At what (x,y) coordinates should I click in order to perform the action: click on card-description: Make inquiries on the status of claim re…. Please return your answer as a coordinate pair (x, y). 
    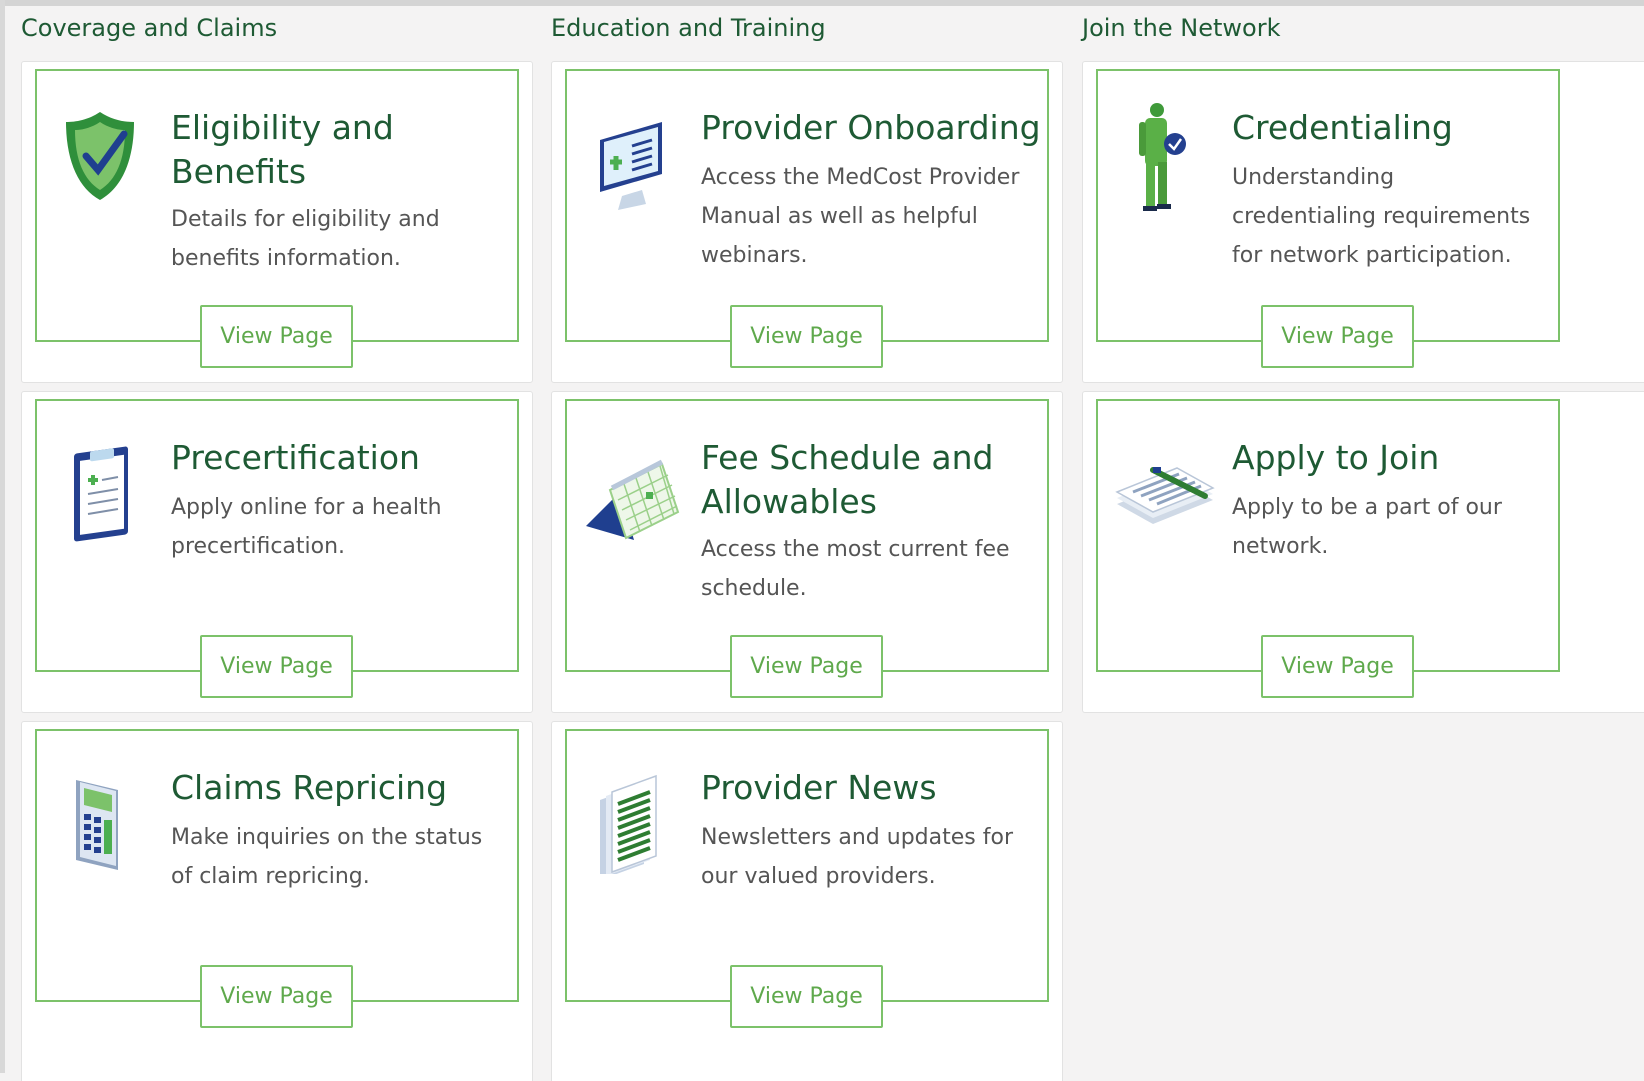
    Looking at the image, I should click on (327, 857).